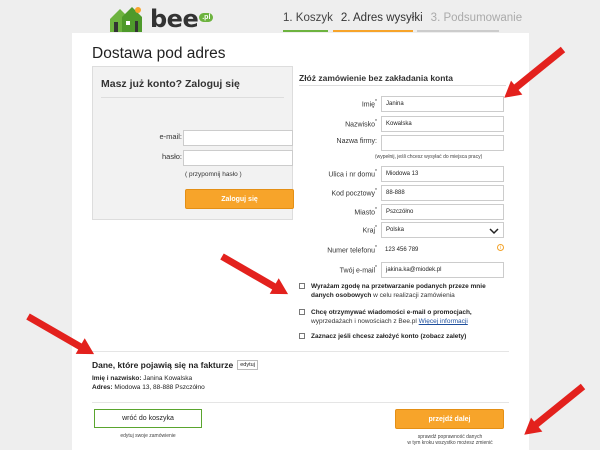  I want to click on postcode-row: Kod pocztowy* 88-888, so click(401, 193).